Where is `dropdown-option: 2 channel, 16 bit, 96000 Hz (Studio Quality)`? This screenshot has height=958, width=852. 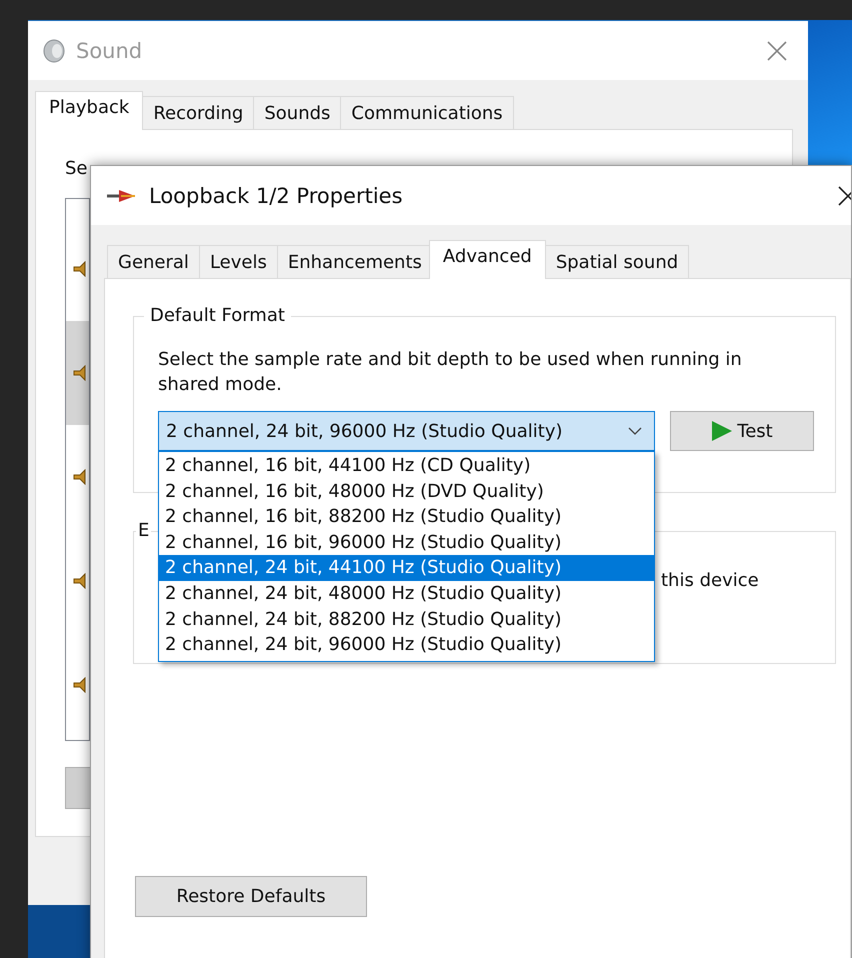
dropdown-option: 2 channel, 16 bit, 96000 Hz (Studio Quality) is located at coordinates (406, 543).